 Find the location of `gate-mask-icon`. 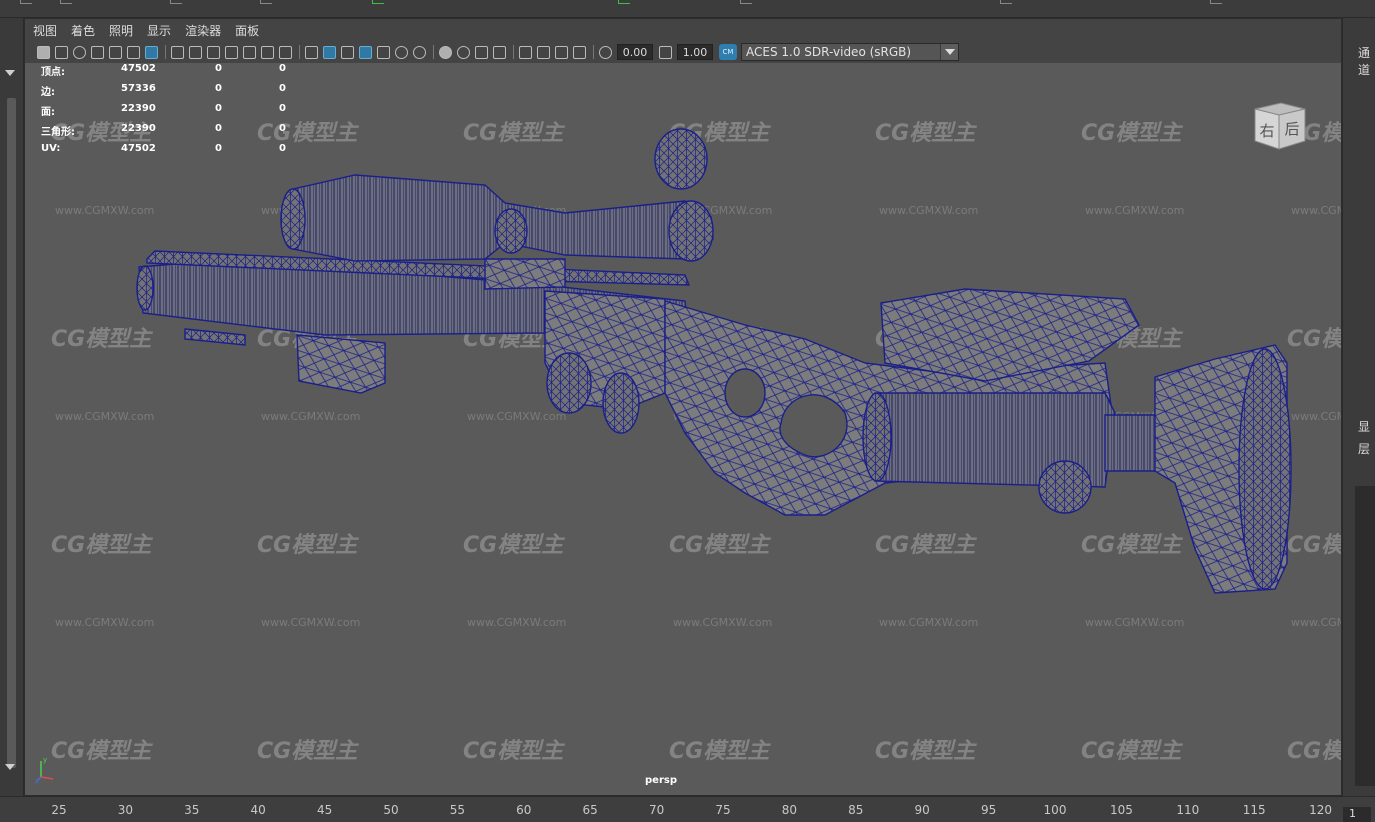

gate-mask-icon is located at coordinates (231, 52).